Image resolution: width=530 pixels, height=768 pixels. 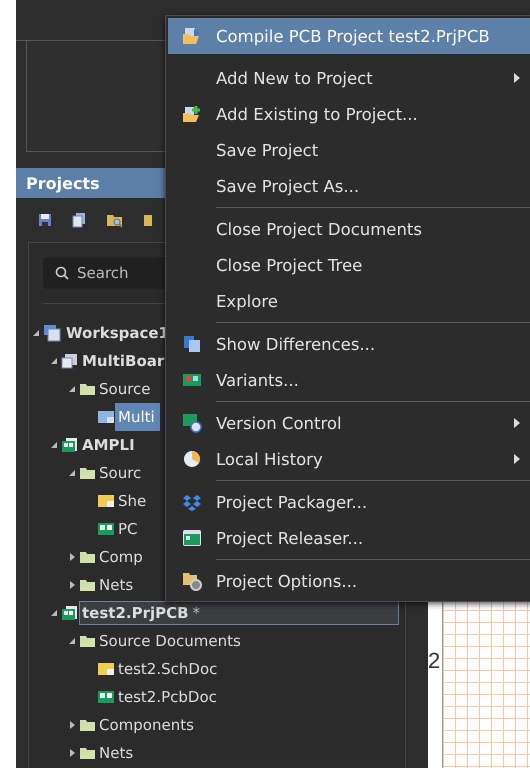 I want to click on workspace-icon, so click(x=53, y=333).